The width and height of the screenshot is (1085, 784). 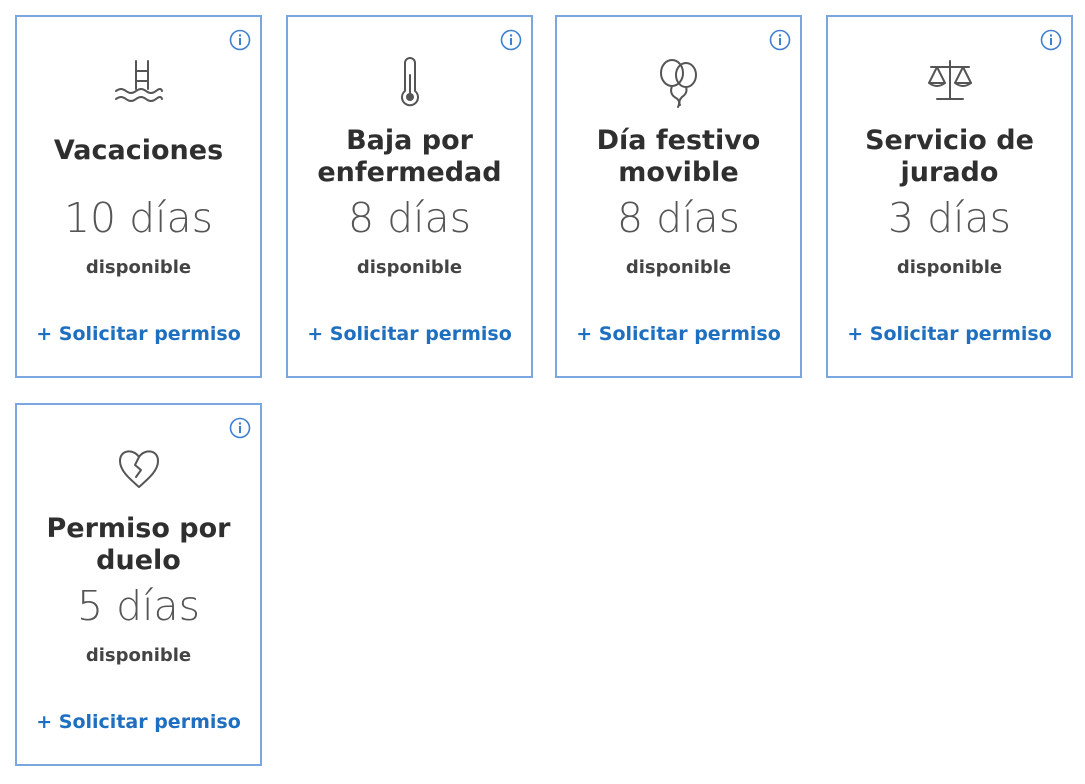 What do you see at coordinates (949, 80) in the screenshot?
I see `scales-icon` at bounding box center [949, 80].